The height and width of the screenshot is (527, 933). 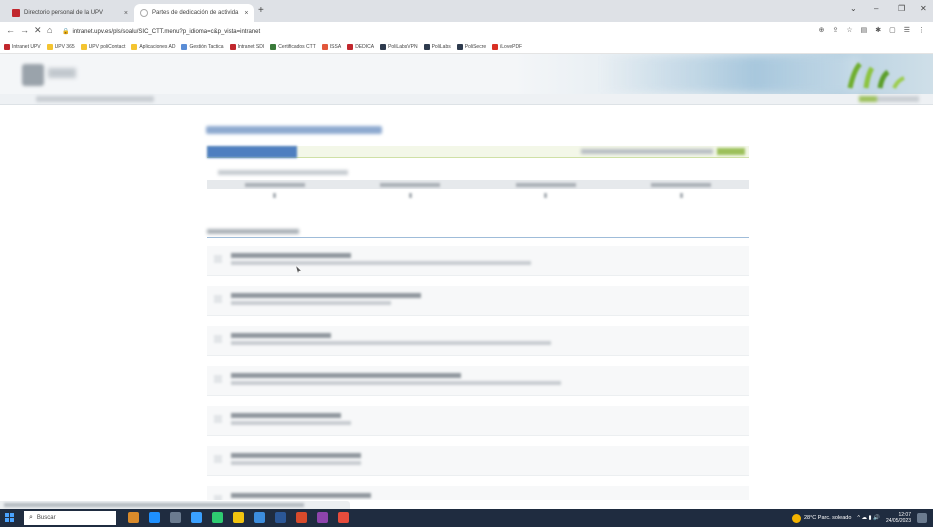 I want to click on forward-button: →, so click(x=24, y=30).